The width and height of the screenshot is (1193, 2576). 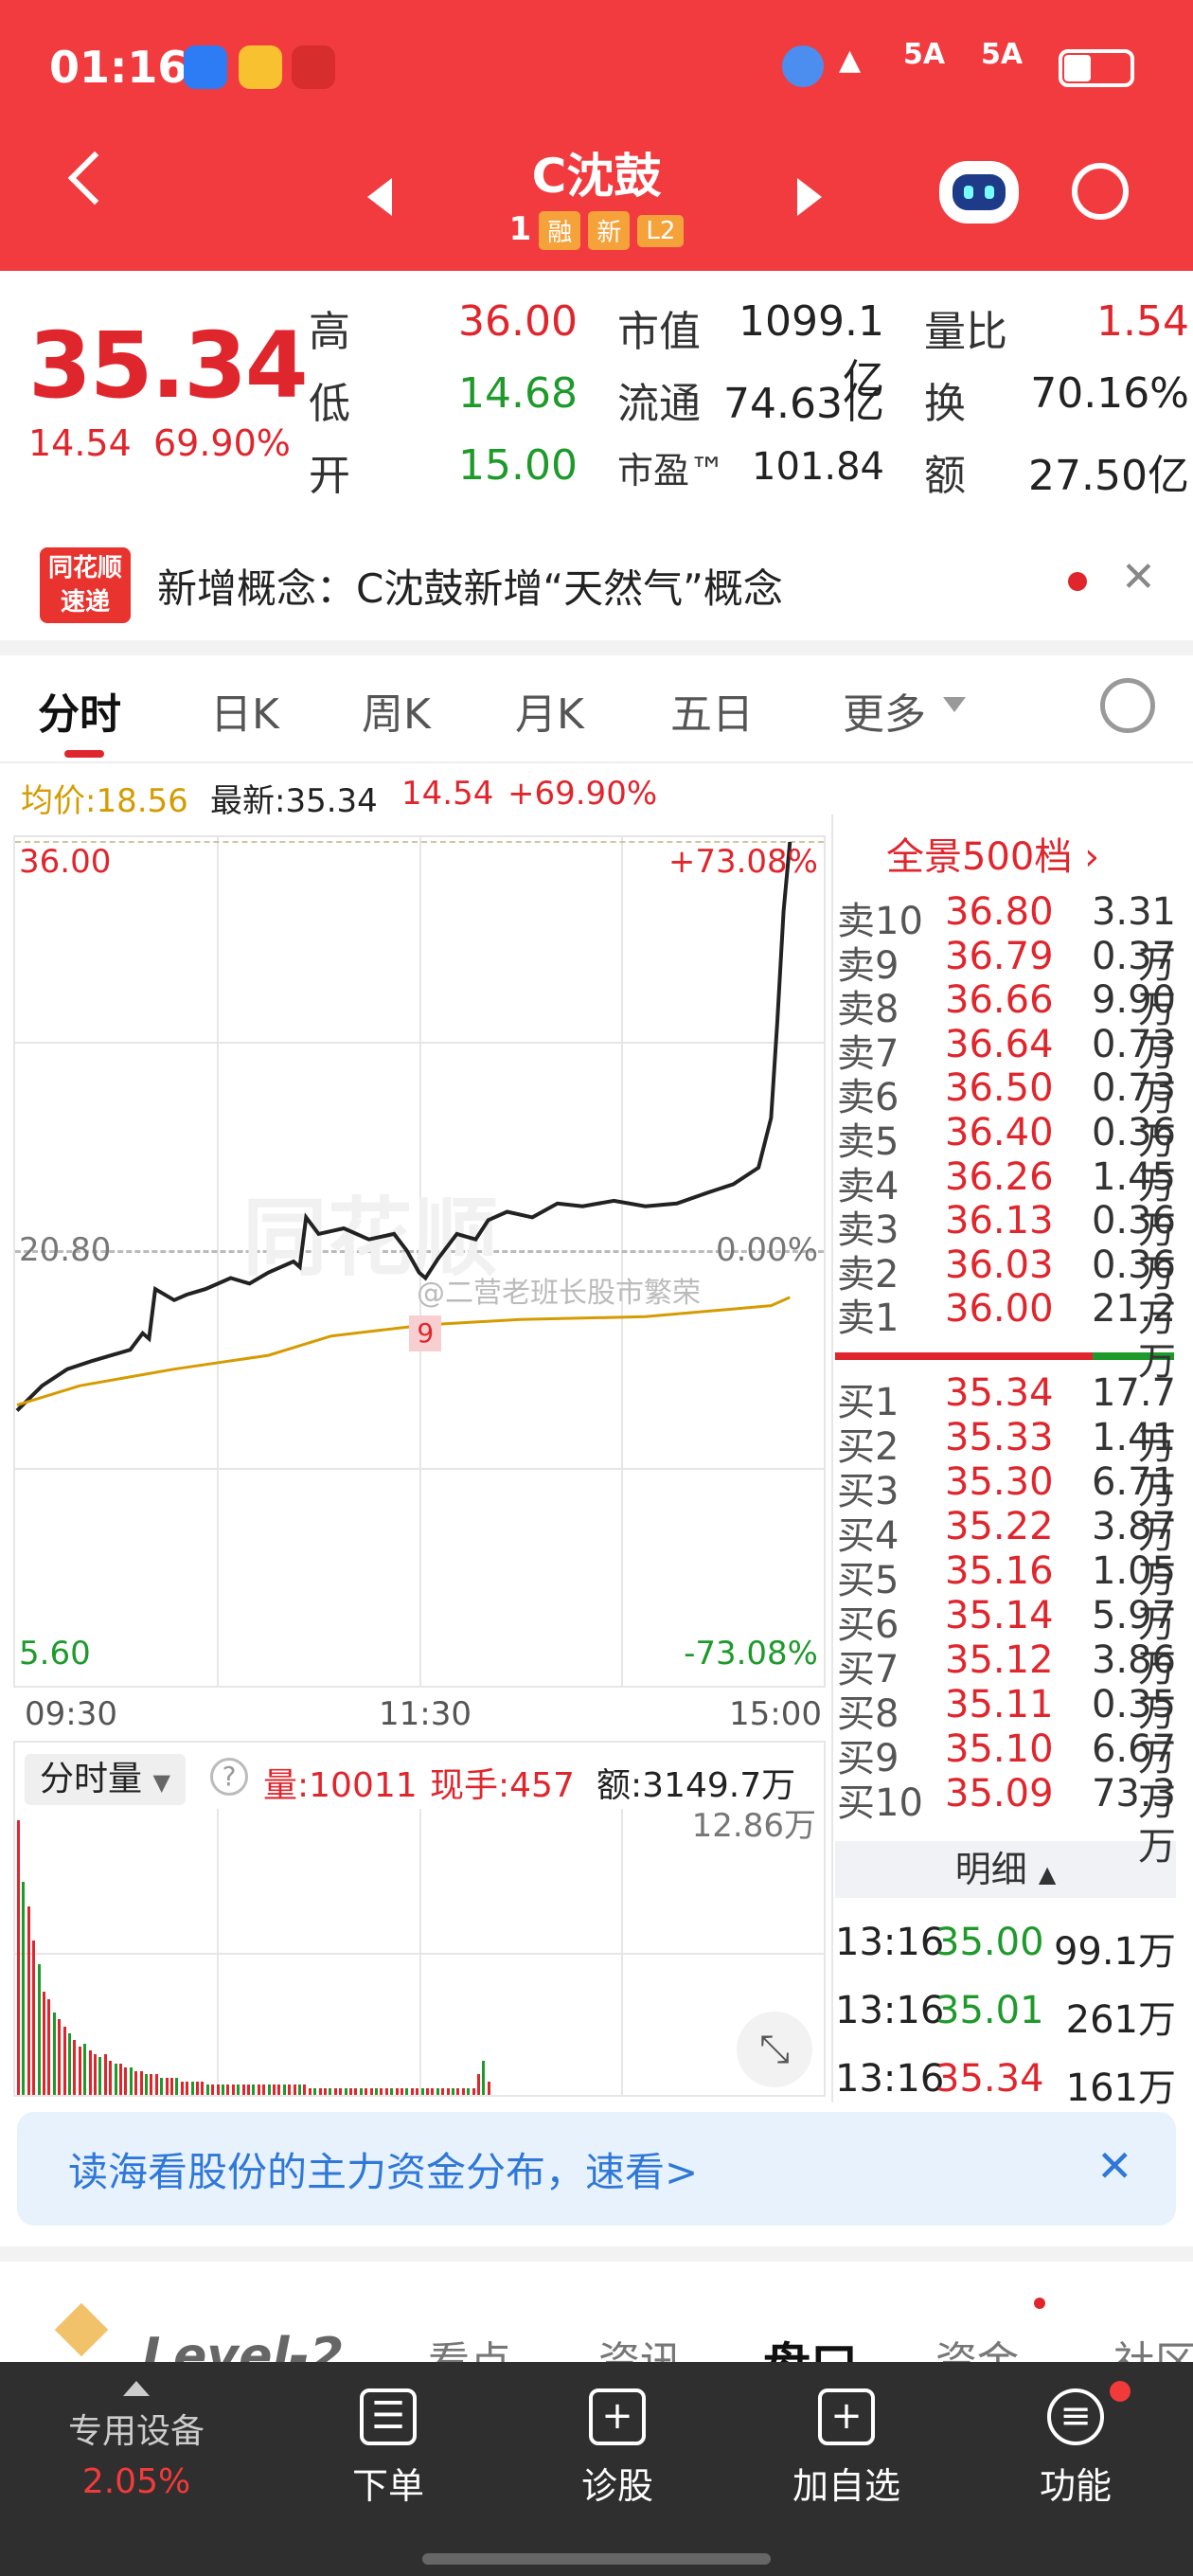 I want to click on label-market-cap: 市值, so click(x=659, y=332).